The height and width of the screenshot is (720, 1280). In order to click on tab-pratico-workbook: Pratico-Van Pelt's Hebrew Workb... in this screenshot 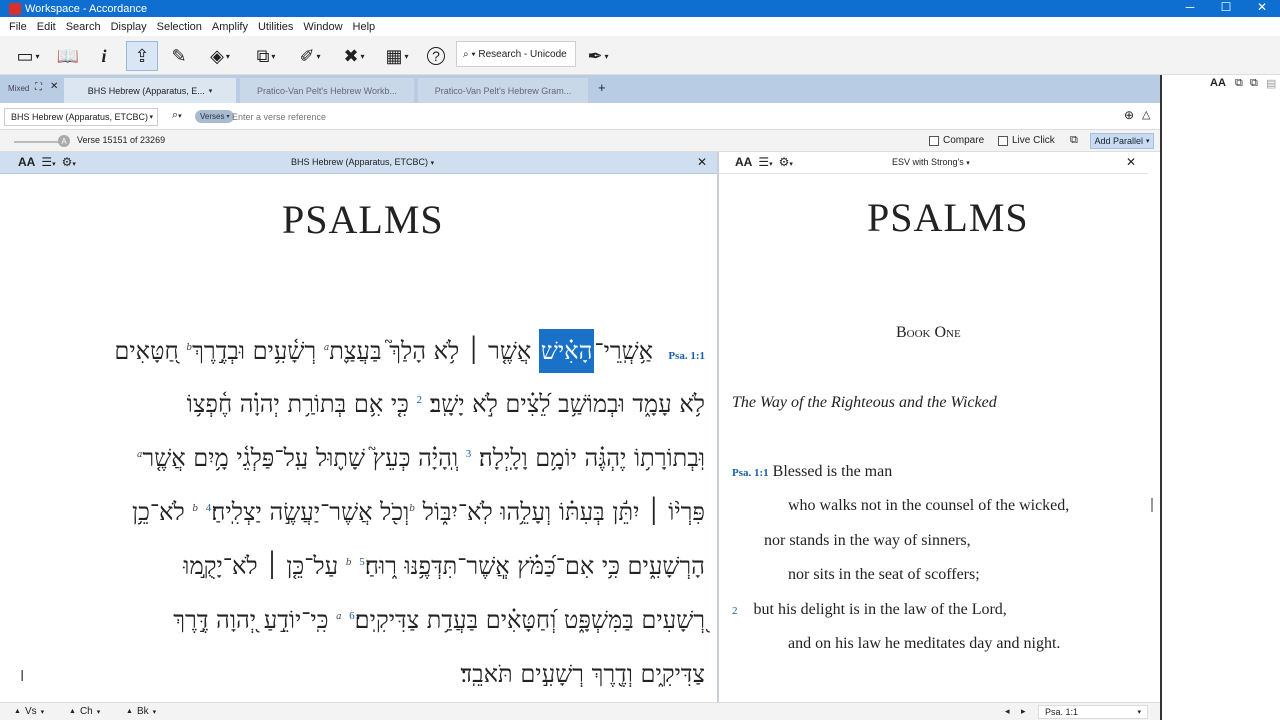, I will do `click(327, 90)`.